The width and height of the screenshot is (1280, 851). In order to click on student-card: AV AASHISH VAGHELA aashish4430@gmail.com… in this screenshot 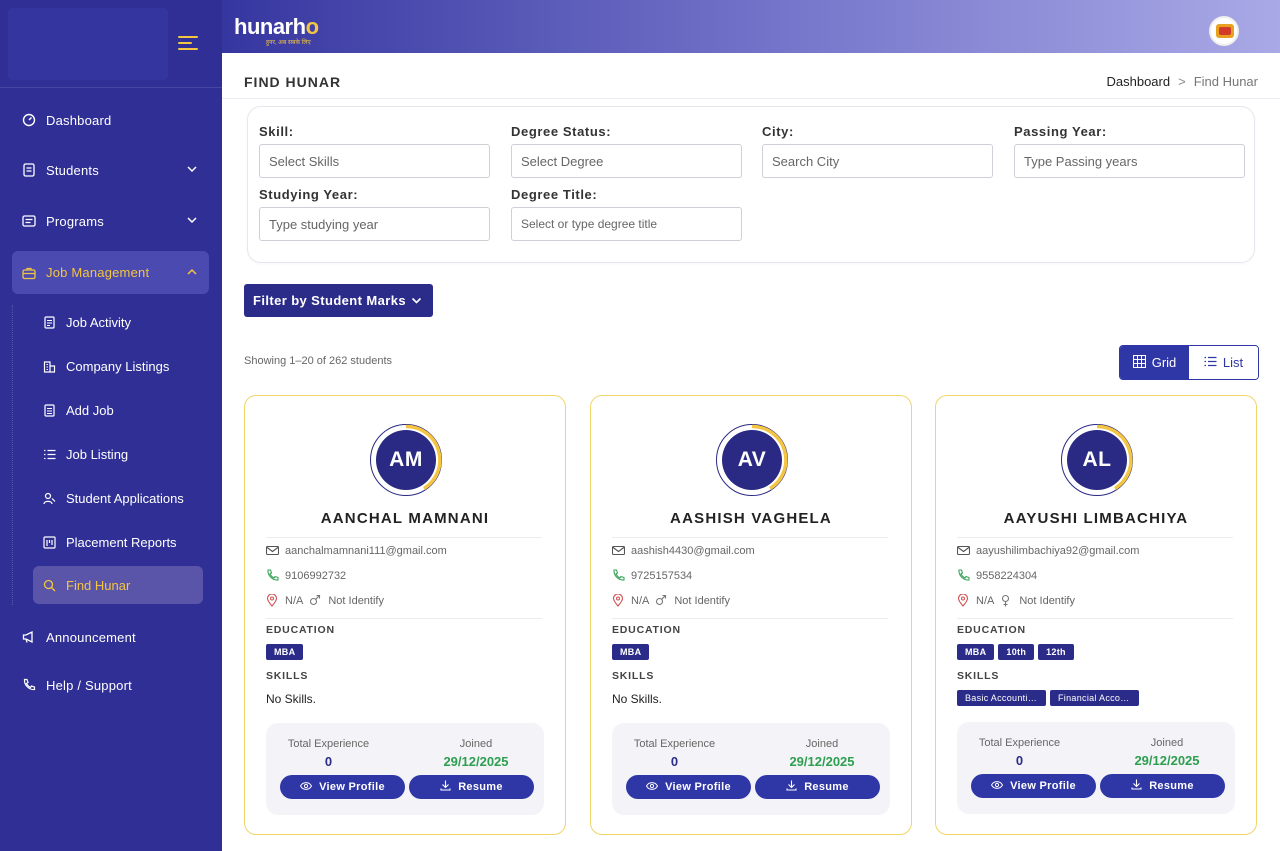, I will do `click(751, 615)`.